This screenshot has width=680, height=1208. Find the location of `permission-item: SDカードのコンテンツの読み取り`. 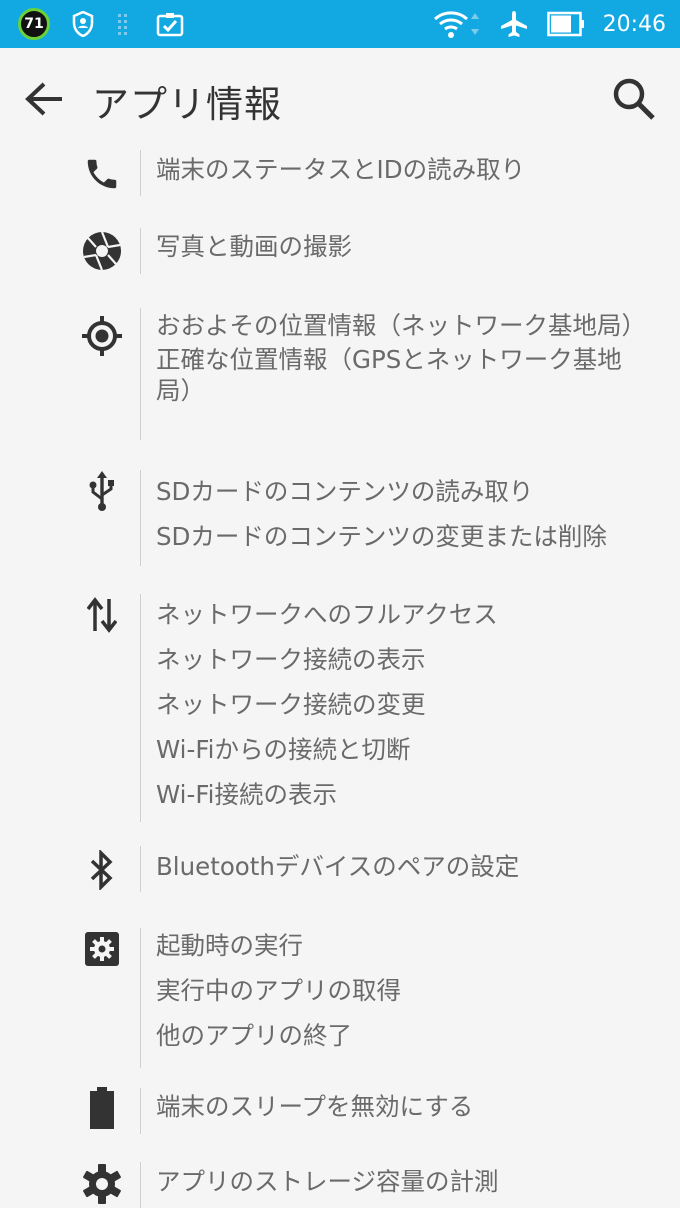

permission-item: SDカードのコンテンツの読み取り is located at coordinates (345, 491).